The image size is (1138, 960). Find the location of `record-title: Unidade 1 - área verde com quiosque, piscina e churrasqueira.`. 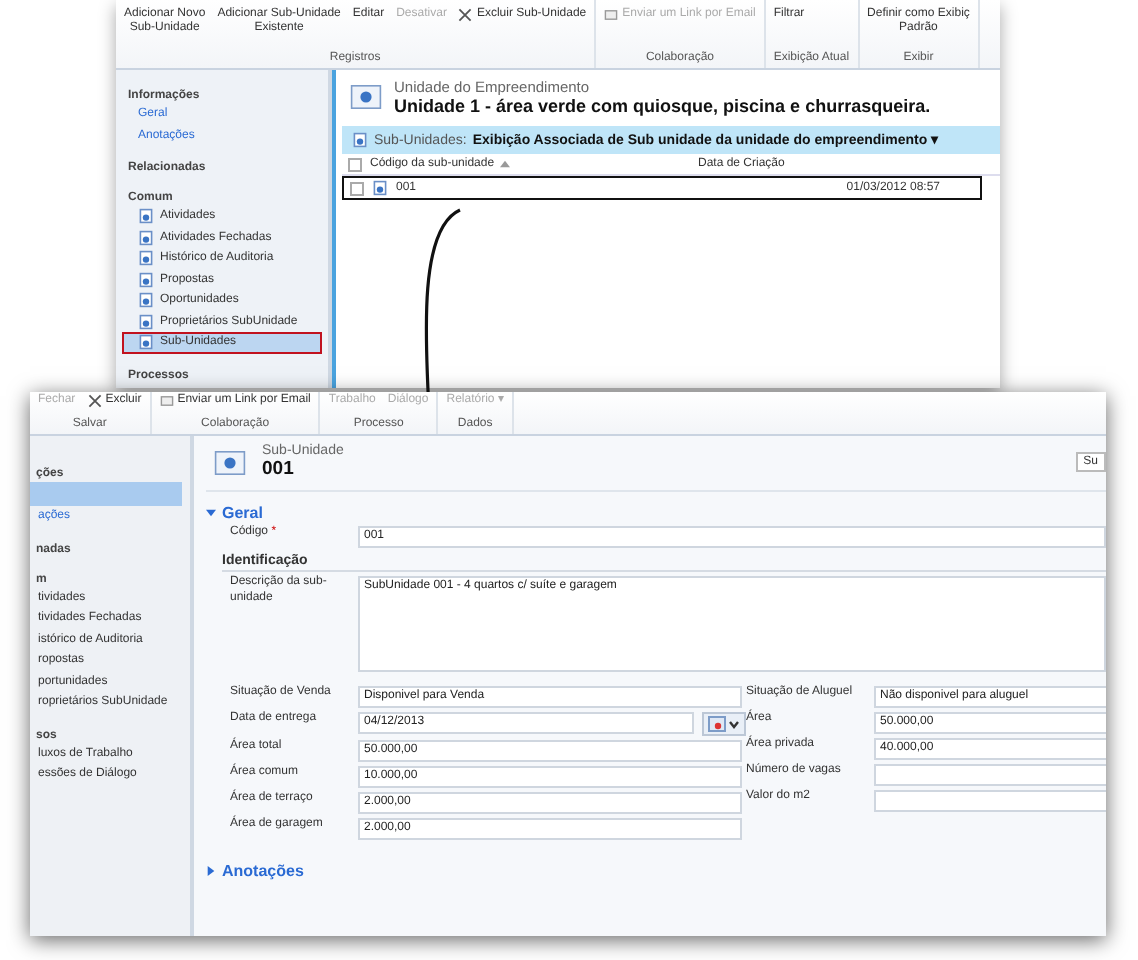

record-title: Unidade 1 - área verde com quiosque, piscina e churrasqueira. is located at coordinates (662, 106).